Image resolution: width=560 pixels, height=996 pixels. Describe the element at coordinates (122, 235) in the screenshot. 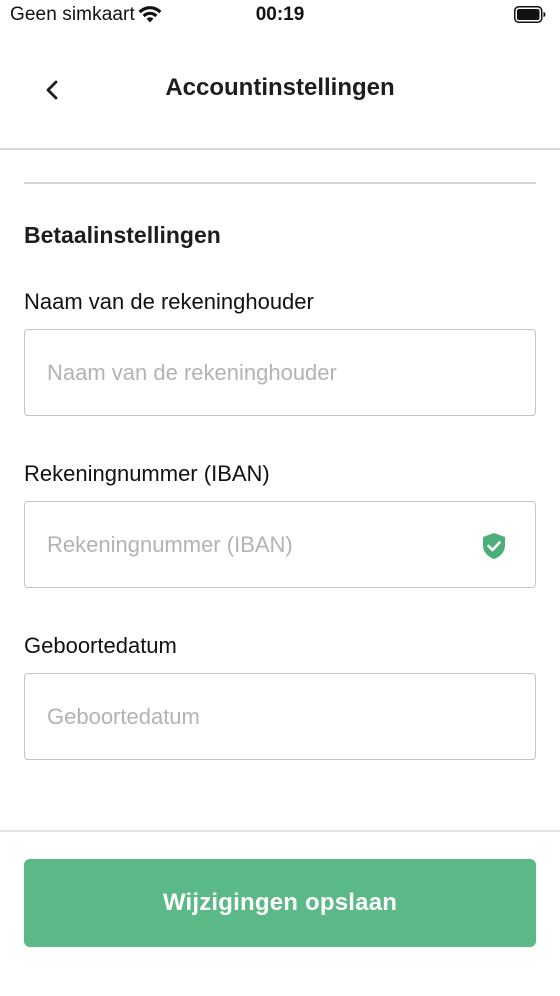

I see `section-title: Betaalinstellingen` at that location.